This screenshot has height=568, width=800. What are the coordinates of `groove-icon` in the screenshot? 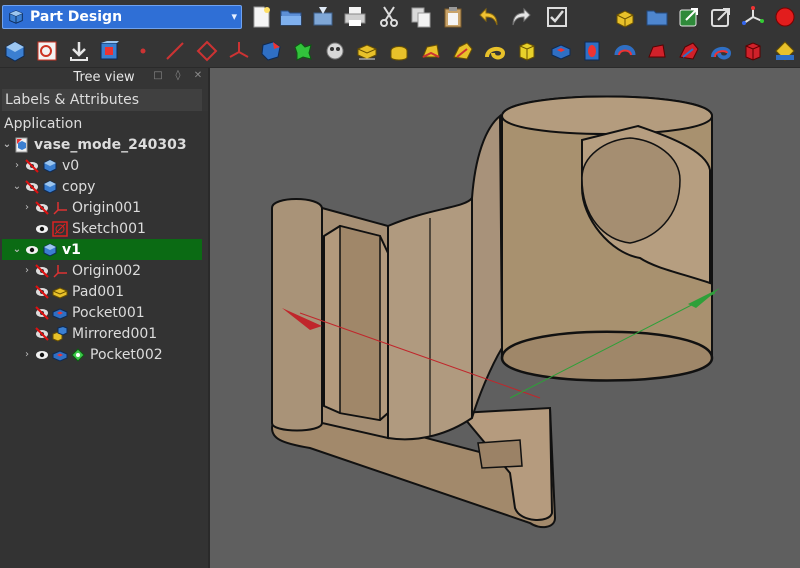 It's located at (625, 51).